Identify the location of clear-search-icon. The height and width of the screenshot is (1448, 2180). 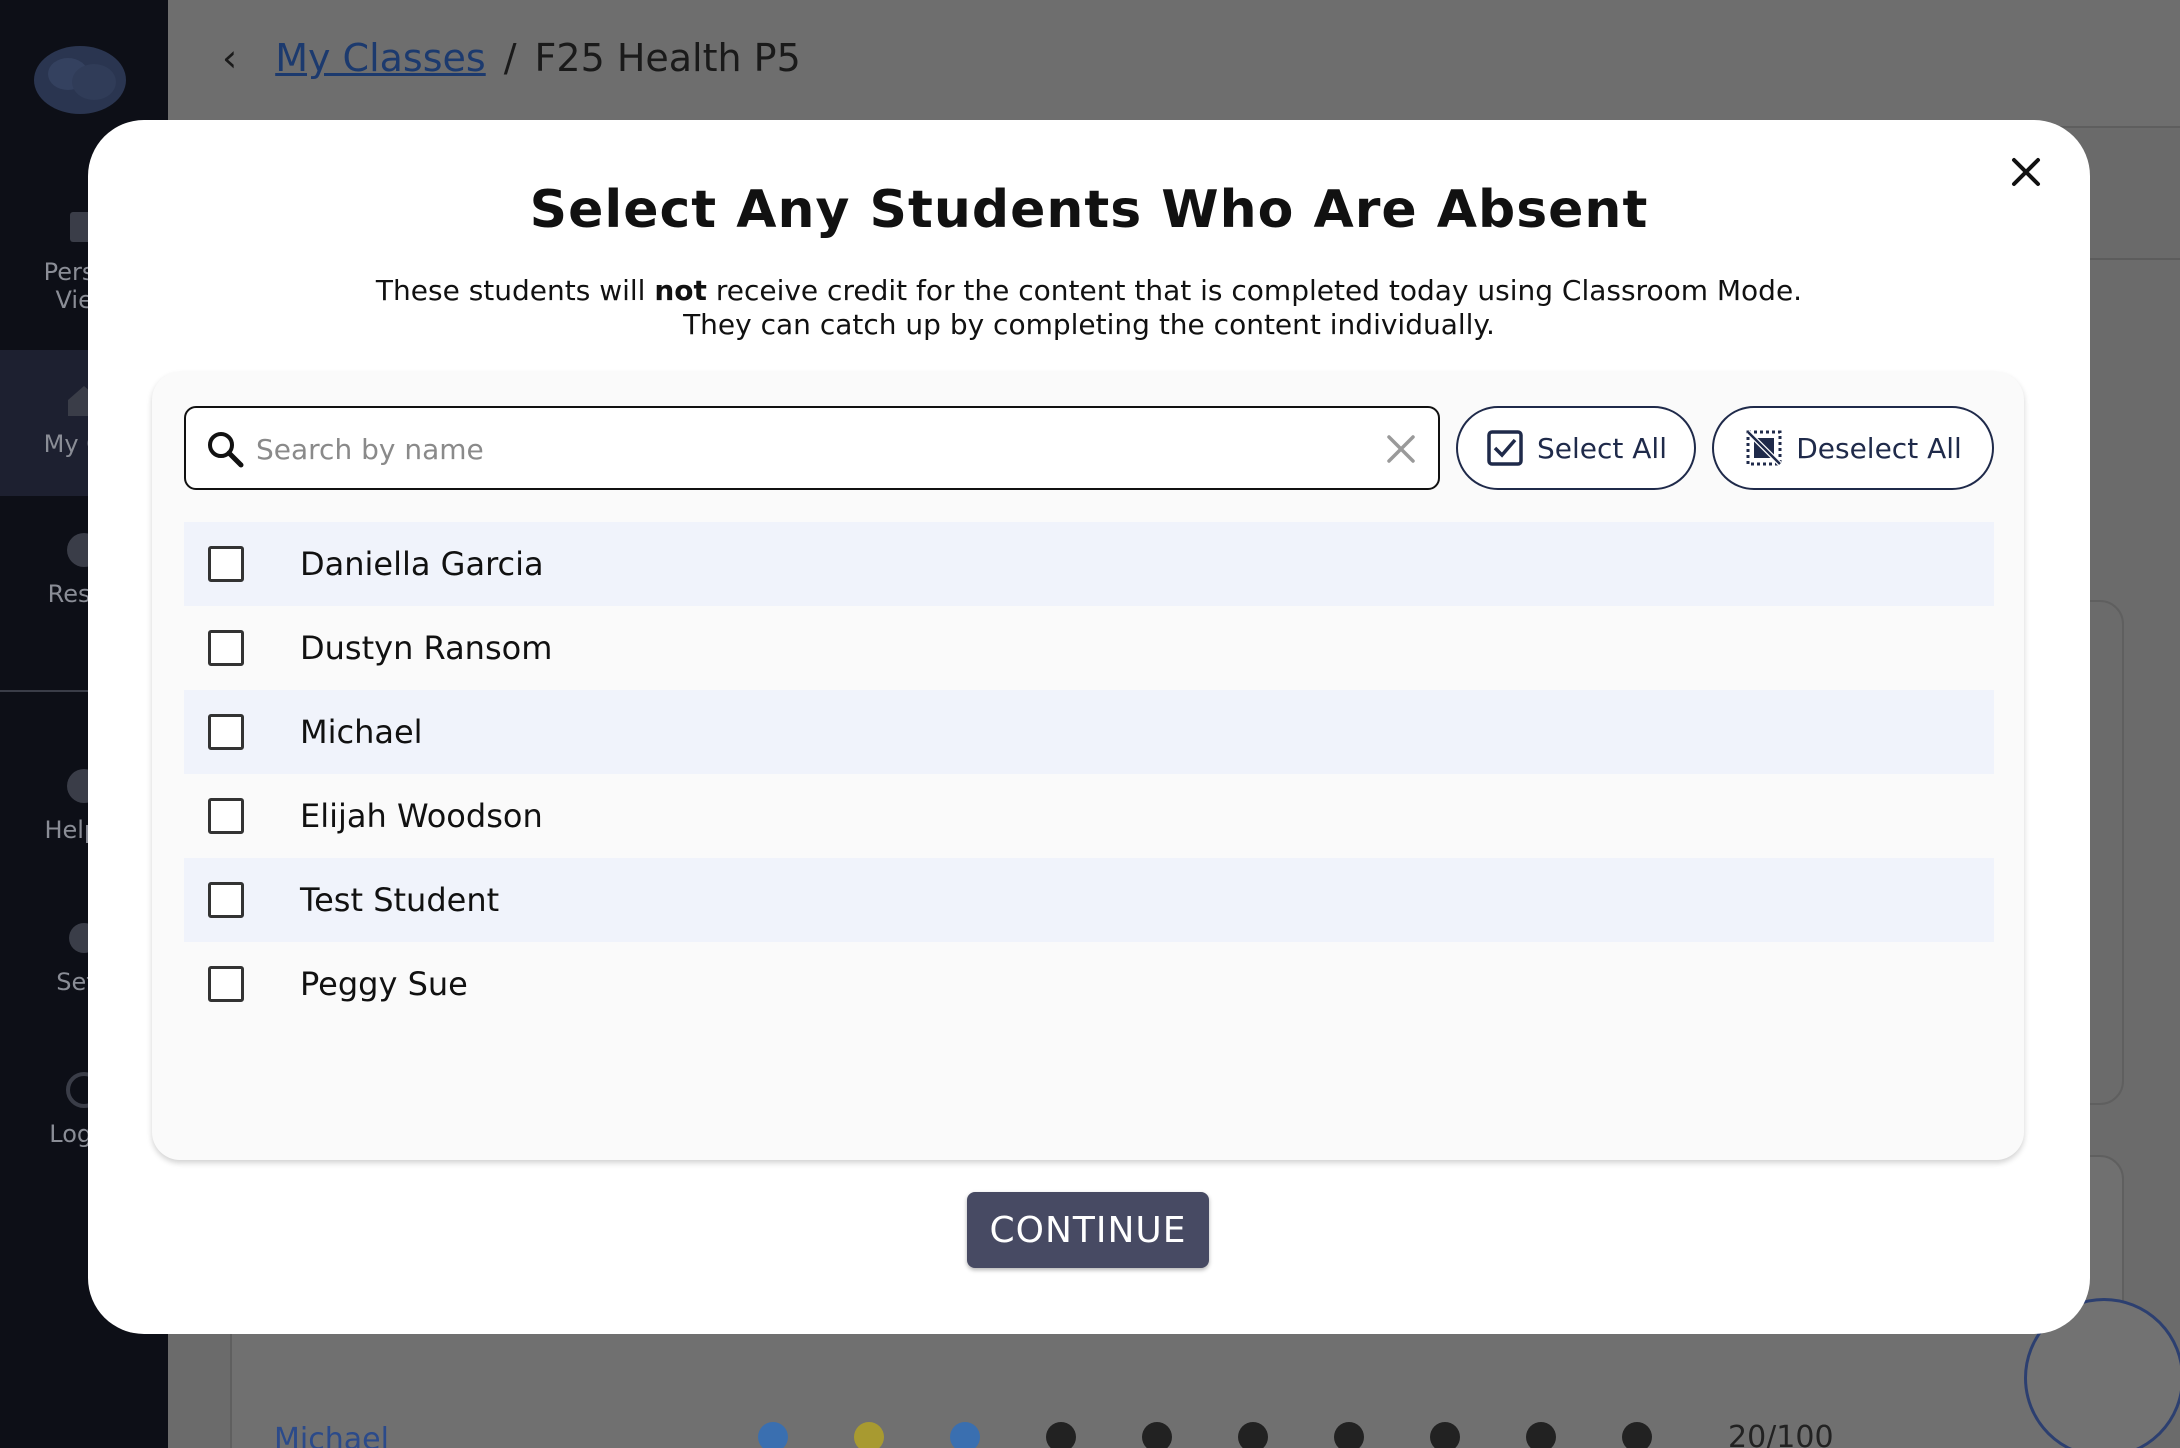
(1401, 449).